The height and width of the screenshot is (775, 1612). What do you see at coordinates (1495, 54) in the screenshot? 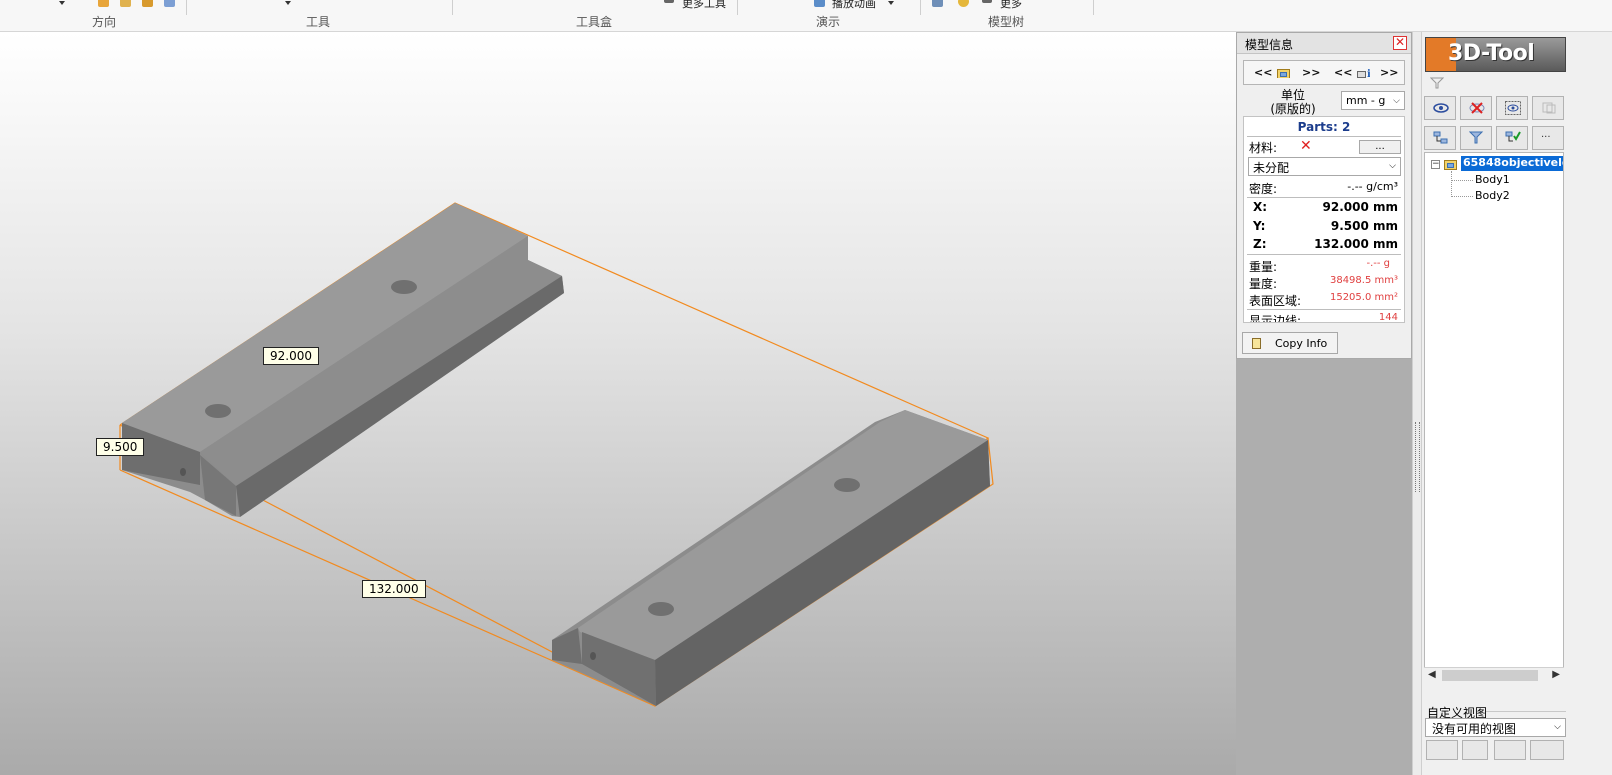
I see `app-logo: 3D-Tool` at bounding box center [1495, 54].